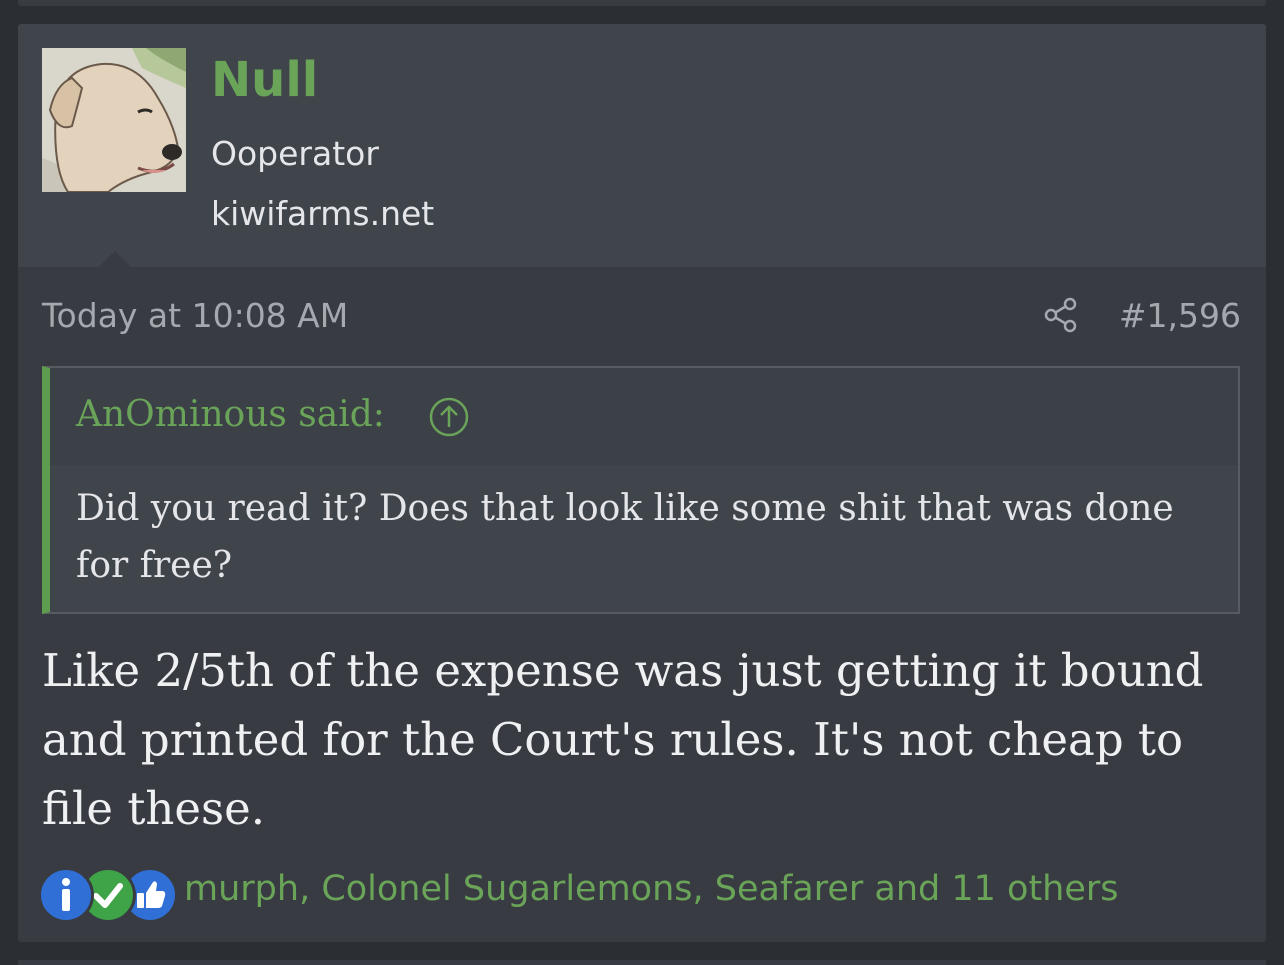 The width and height of the screenshot is (1284, 965). I want to click on quote-author-link: AnOminous said:, so click(230, 414).